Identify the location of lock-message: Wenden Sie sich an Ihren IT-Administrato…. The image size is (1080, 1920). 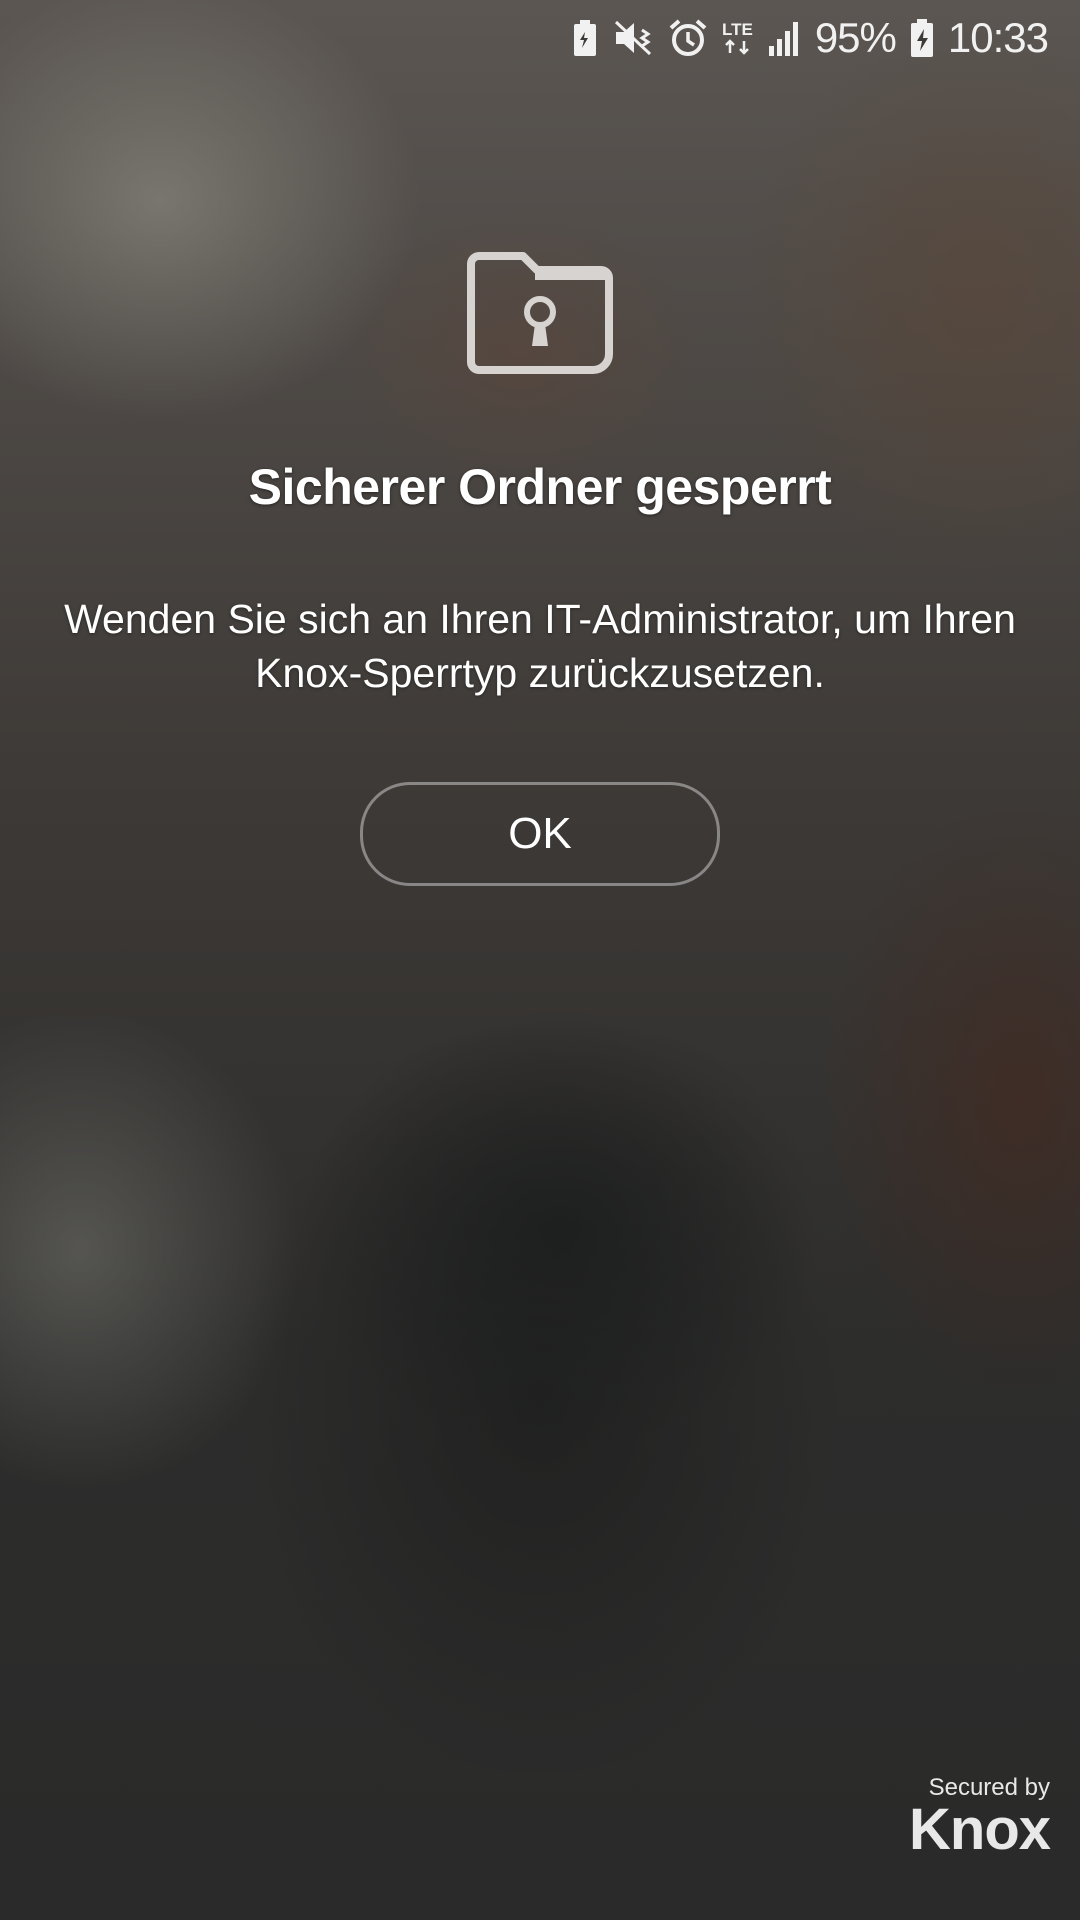
(540, 646).